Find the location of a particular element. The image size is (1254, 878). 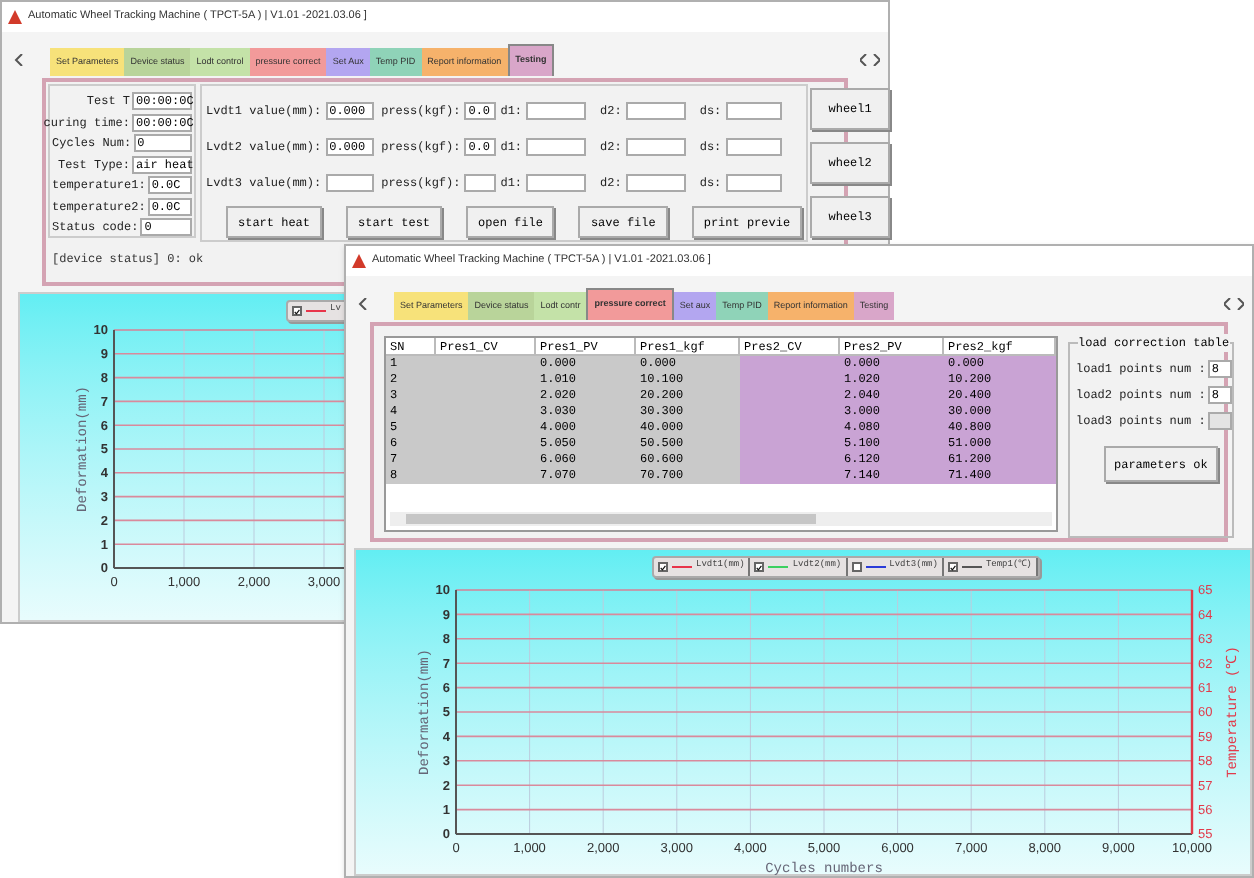

horizontal-scrollbar is located at coordinates (721, 519).